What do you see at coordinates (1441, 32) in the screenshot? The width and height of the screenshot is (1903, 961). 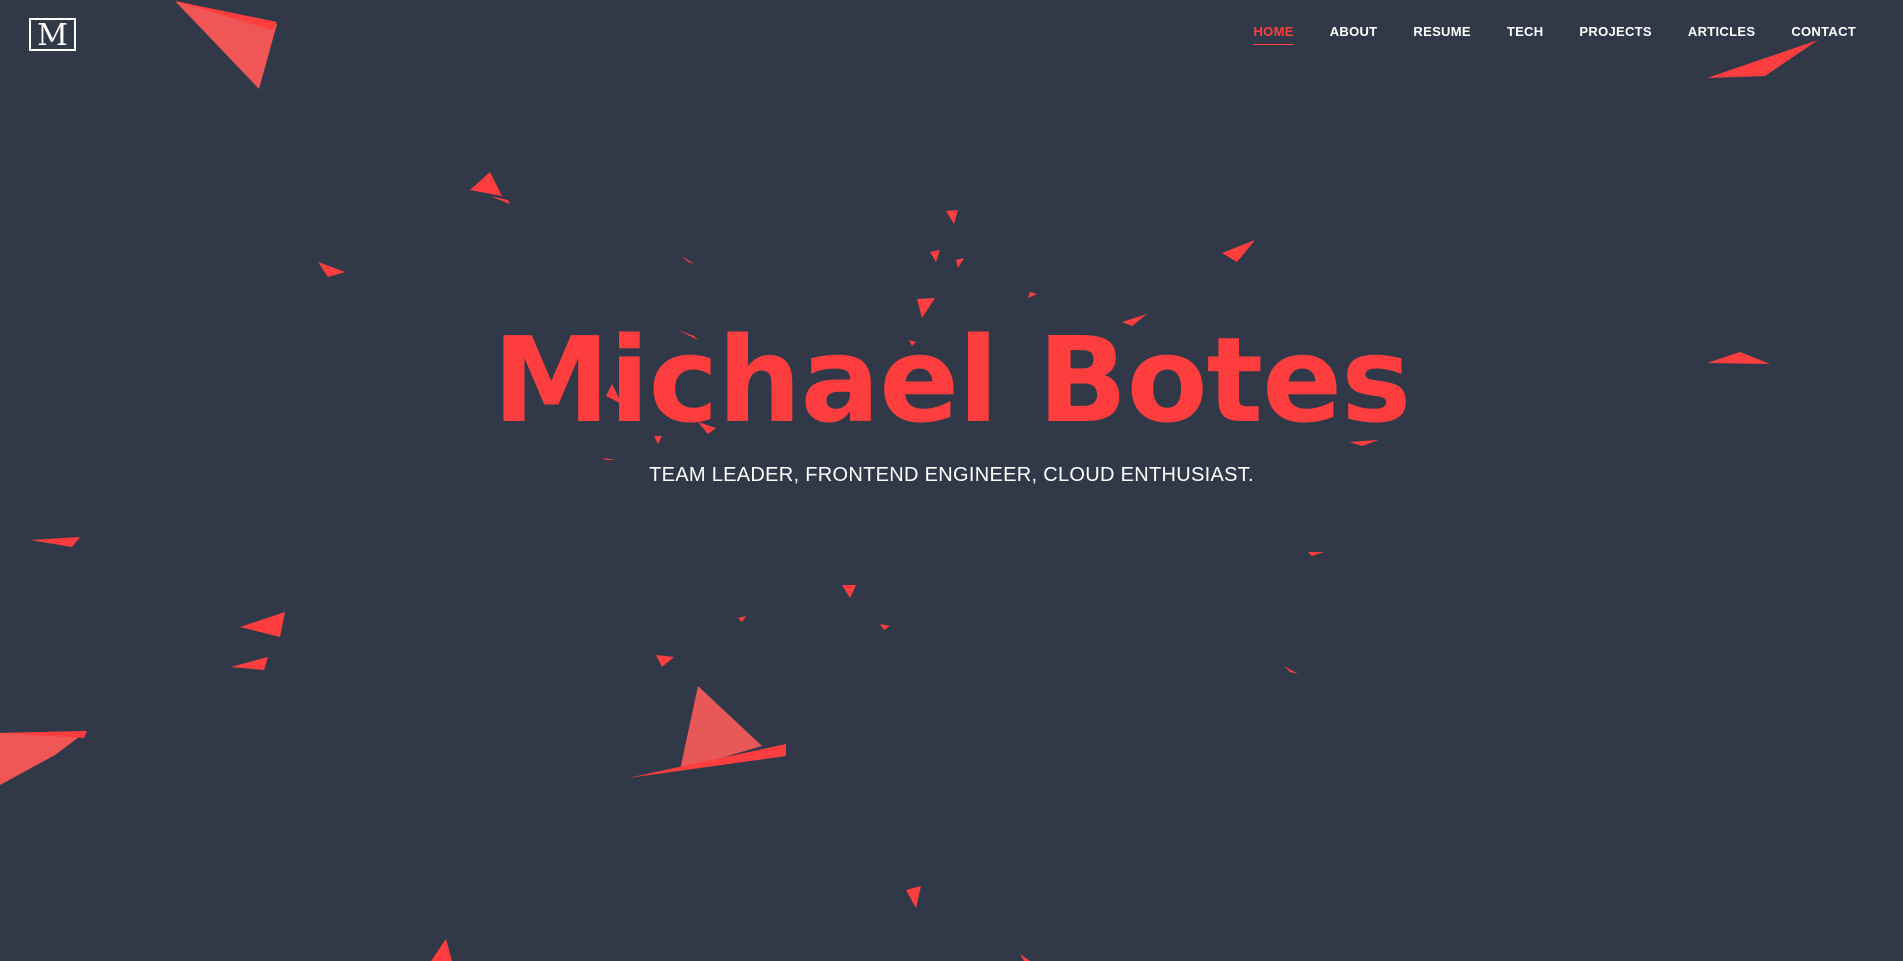 I see `nav-item-resume: RESUME` at bounding box center [1441, 32].